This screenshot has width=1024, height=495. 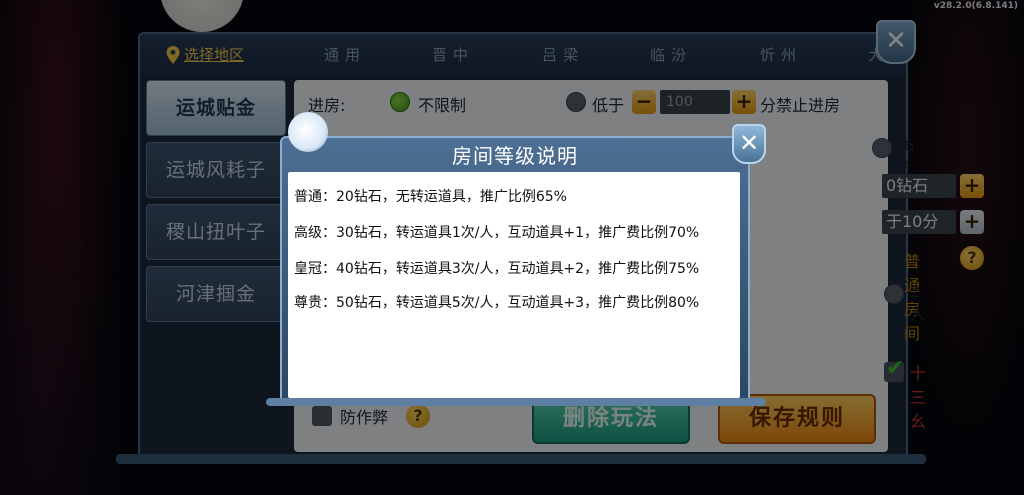 I want to click on level-line-noble: 尊贵：50钻石，转运道具5次/人，互动道具+3，推广费比例80%, so click(x=497, y=303).